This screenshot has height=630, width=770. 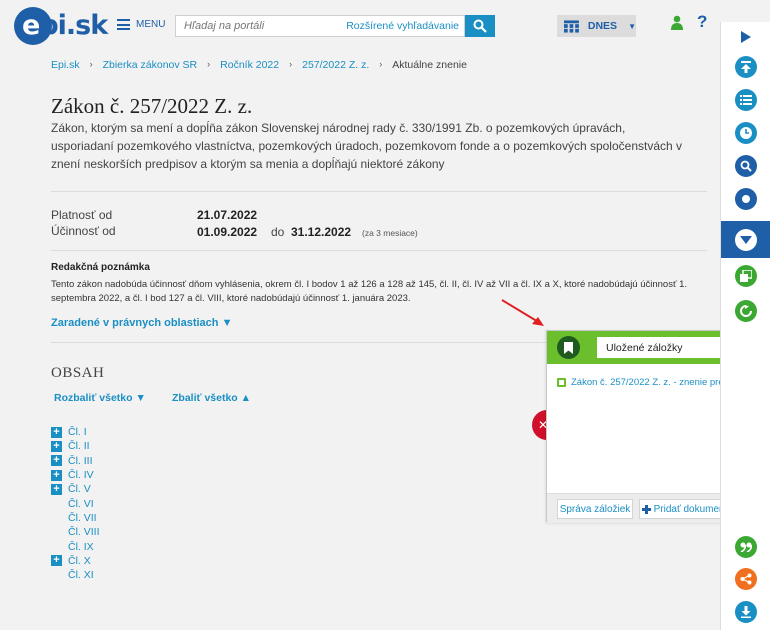 What do you see at coordinates (82, 215) in the screenshot?
I see `platnost-label: Platnosť od` at bounding box center [82, 215].